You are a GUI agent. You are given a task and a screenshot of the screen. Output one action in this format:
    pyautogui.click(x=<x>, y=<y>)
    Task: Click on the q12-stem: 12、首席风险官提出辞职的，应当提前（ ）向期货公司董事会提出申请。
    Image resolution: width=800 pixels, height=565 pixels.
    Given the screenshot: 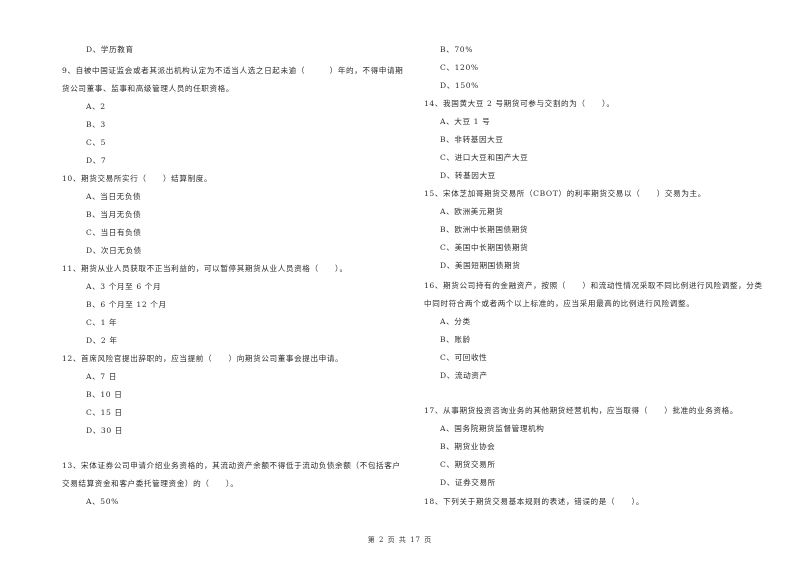 What is the action you would take?
    pyautogui.click(x=203, y=358)
    